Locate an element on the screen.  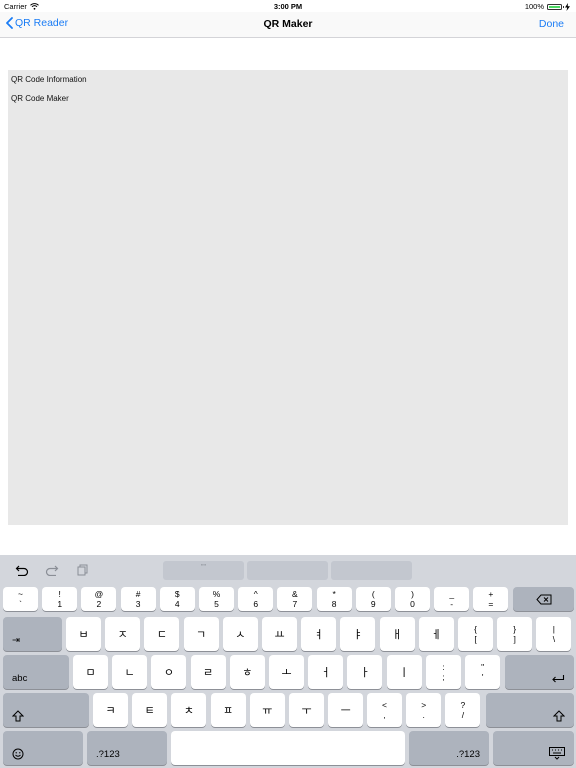
battery-icon is located at coordinates (555, 6).